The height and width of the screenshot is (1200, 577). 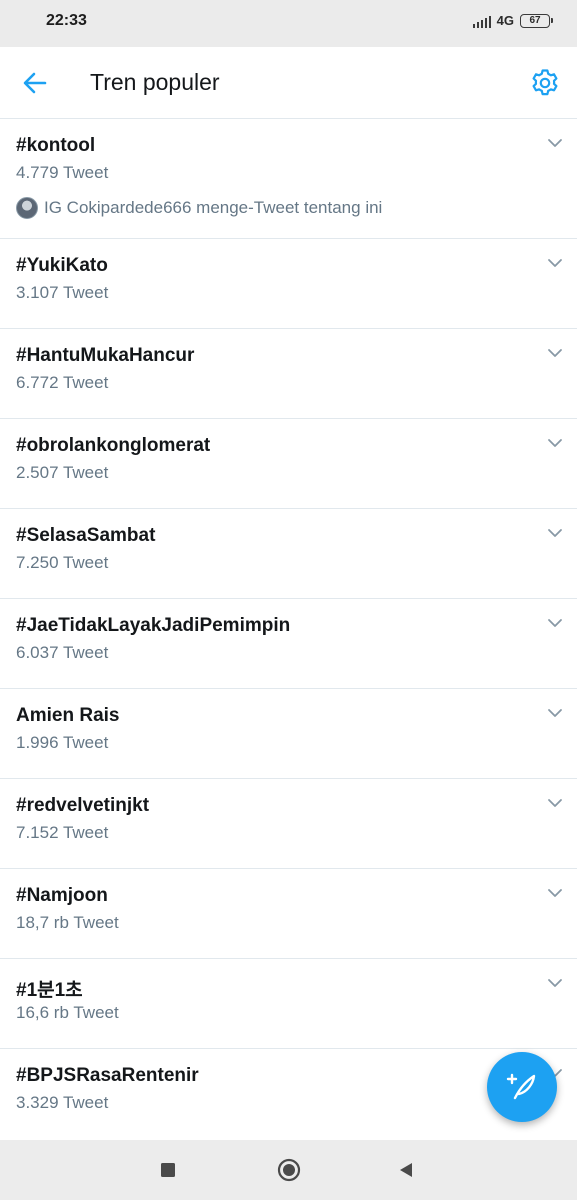 I want to click on trend-name: #kontool, so click(x=56, y=145).